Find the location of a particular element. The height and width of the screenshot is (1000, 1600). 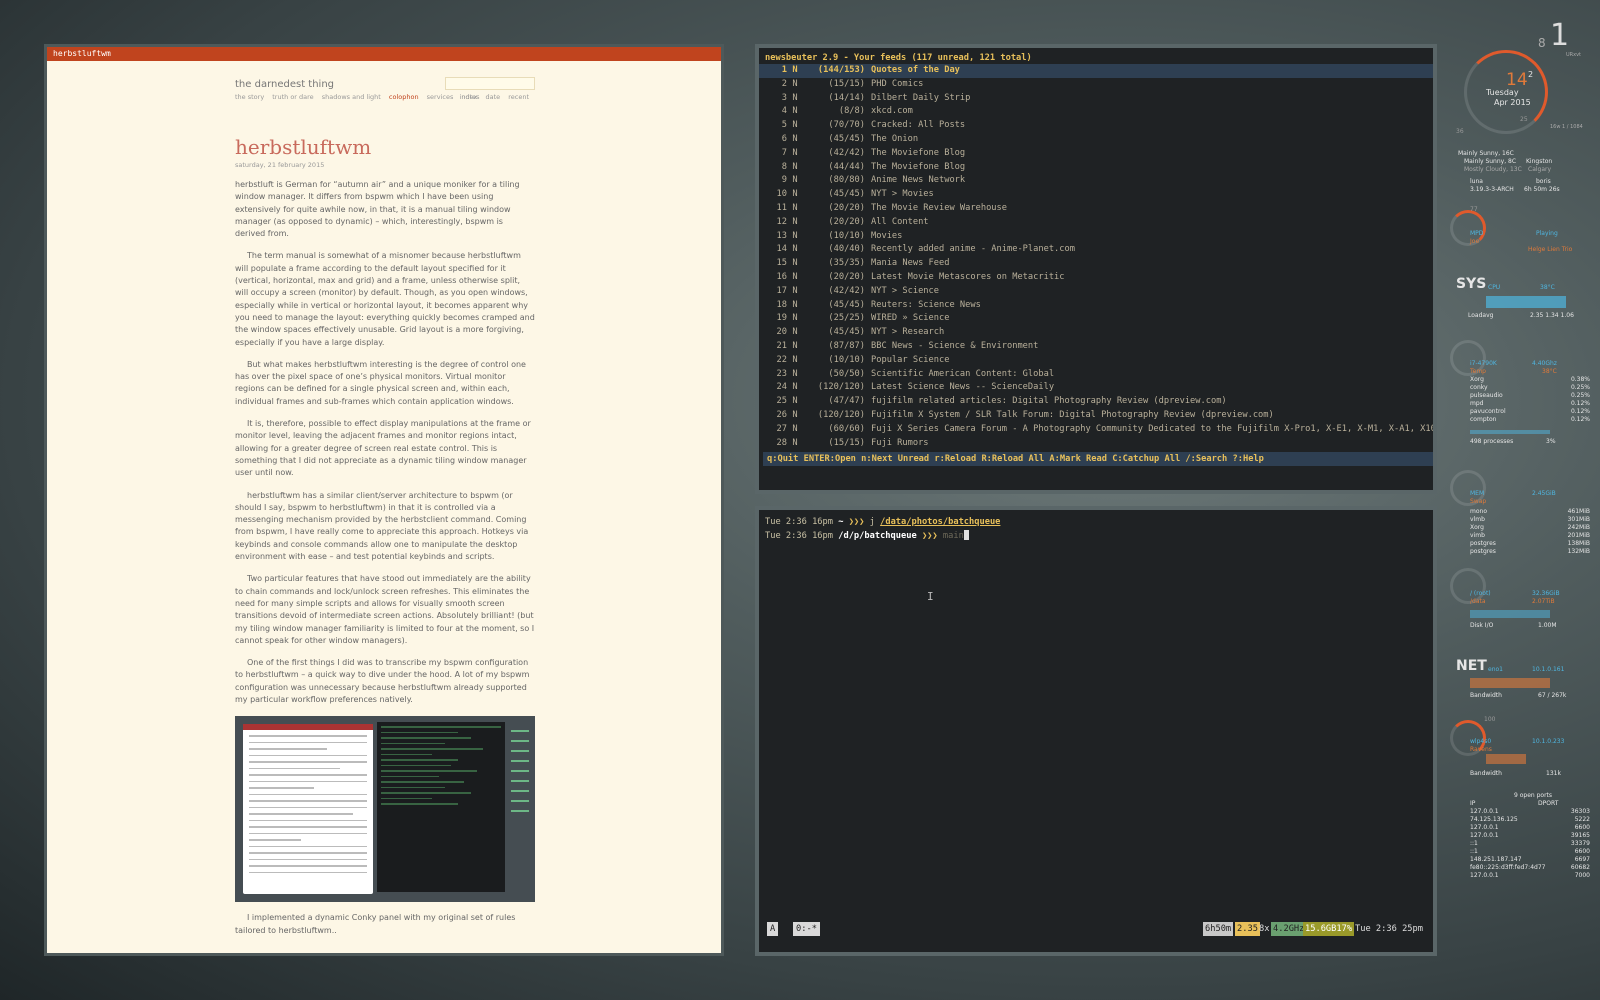

screenshot-image is located at coordinates (385, 809).